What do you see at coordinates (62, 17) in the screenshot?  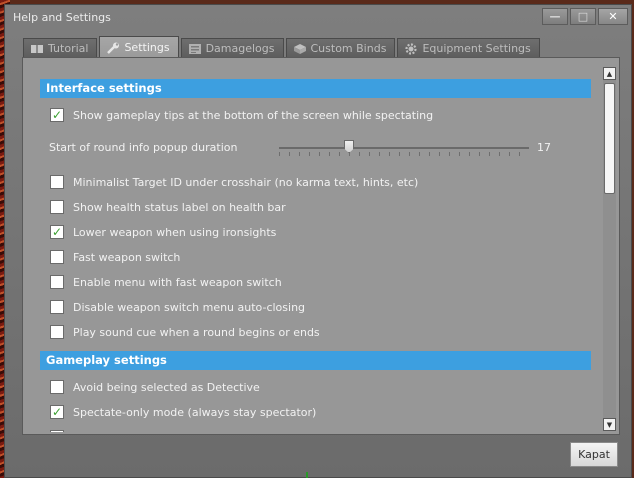 I see `window-title: Help and Settings` at bounding box center [62, 17].